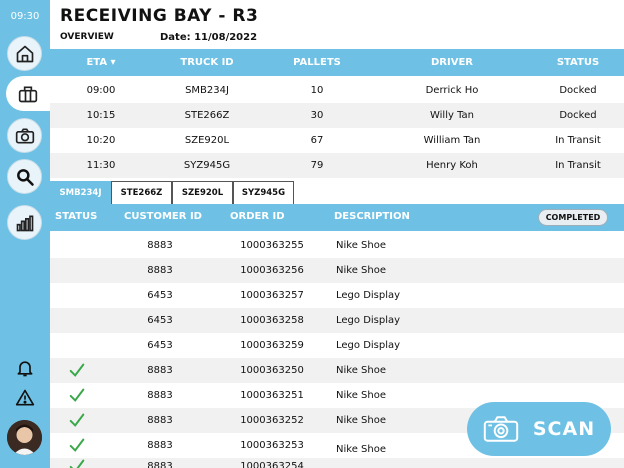 The width and height of the screenshot is (624, 468). I want to click on home-icon, so click(24, 53).